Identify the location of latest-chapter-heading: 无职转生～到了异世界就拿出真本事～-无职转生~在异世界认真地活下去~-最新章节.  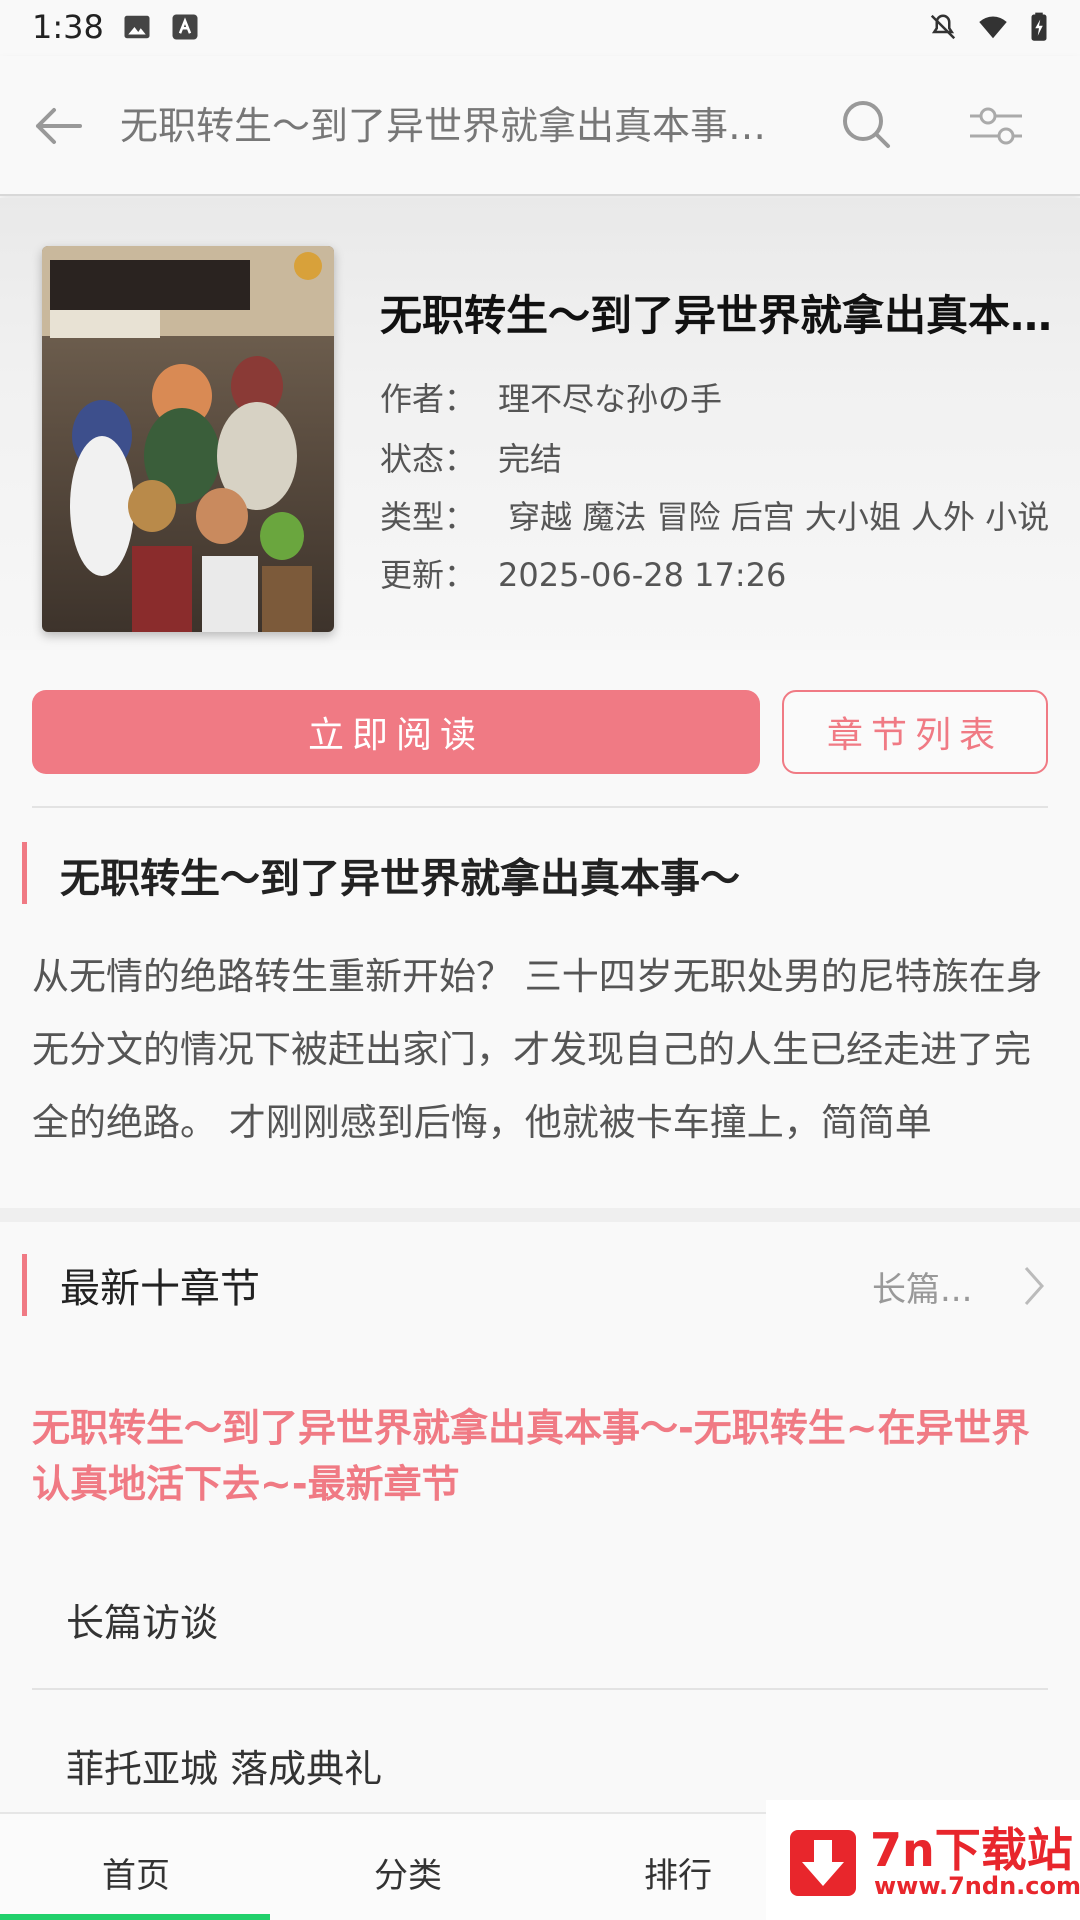
(540, 1456).